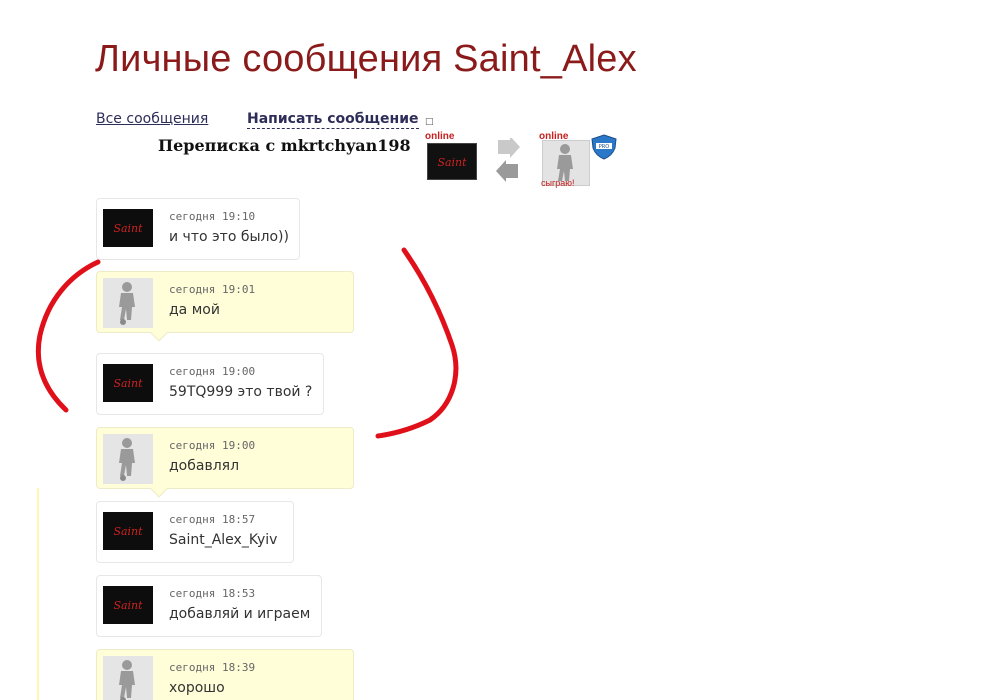  Describe the element at coordinates (197, 688) in the screenshot. I see `message-text: хорошо` at that location.